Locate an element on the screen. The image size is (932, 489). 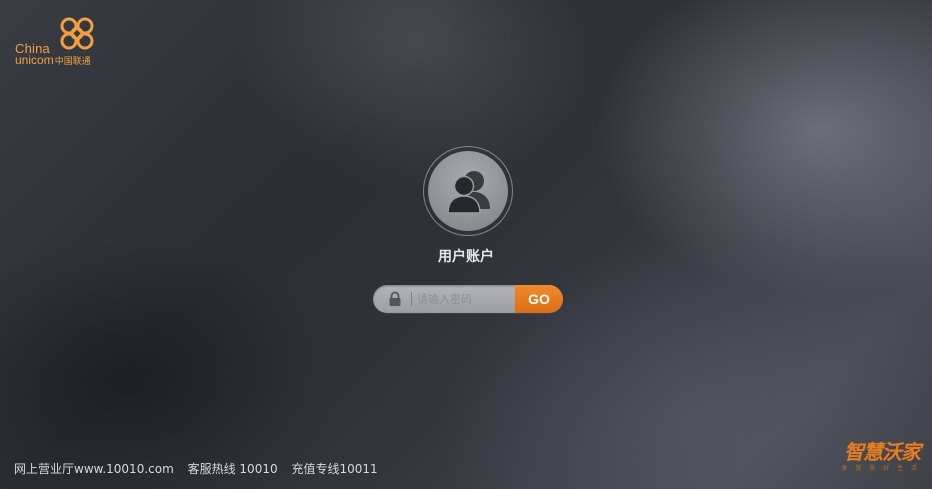
login-bar: GO is located at coordinates (468, 299).